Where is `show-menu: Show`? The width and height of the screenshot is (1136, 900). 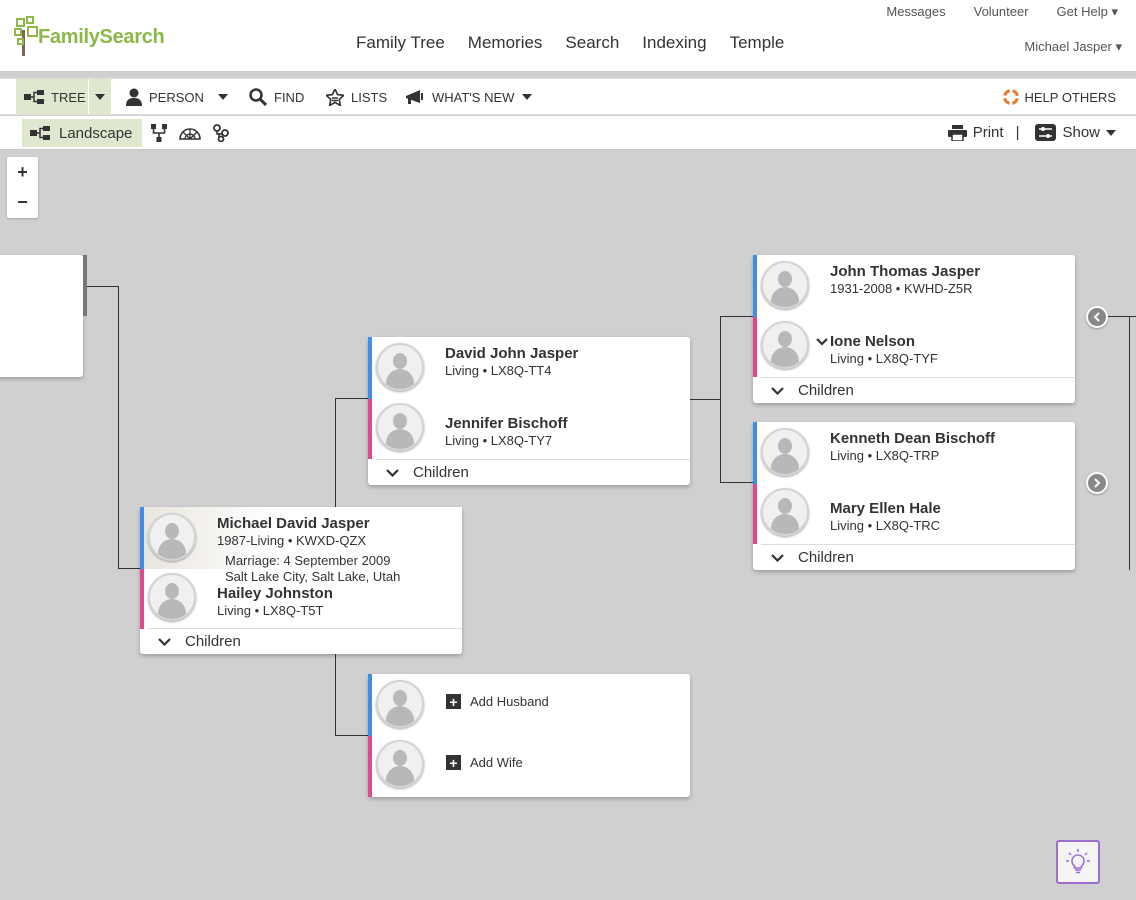
show-menu: Show is located at coordinates (1081, 132).